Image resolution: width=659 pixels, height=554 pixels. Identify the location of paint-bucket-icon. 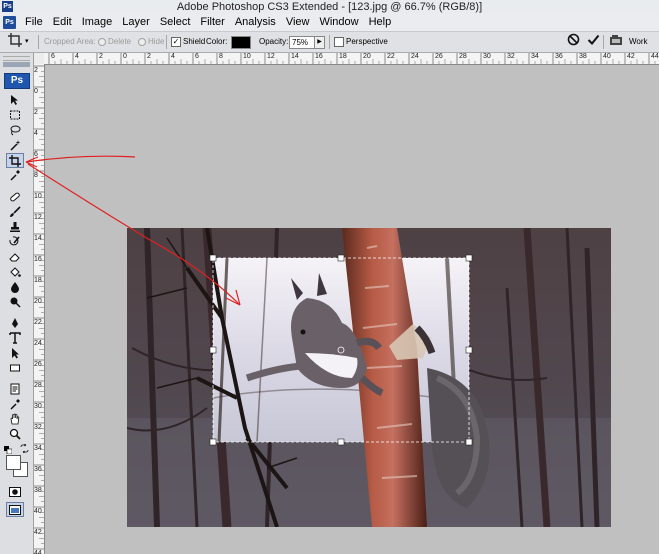
(15, 271).